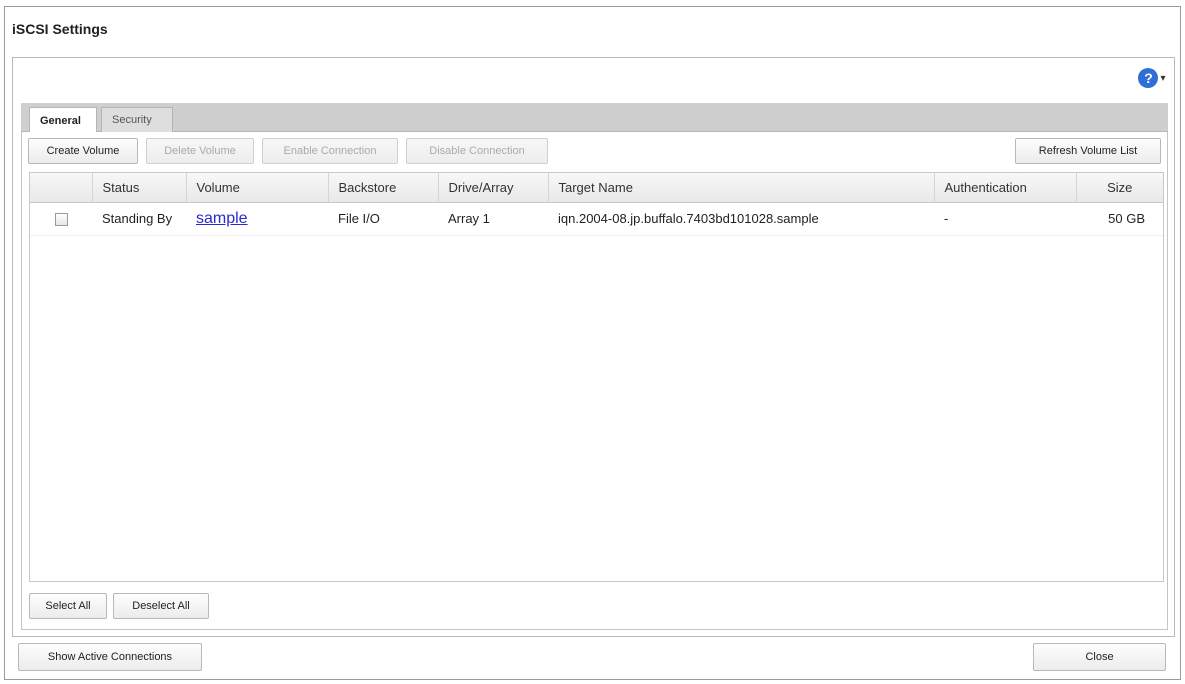 This screenshot has height=684, width=1185. I want to click on help-button: ? ▾, so click(1152, 78).